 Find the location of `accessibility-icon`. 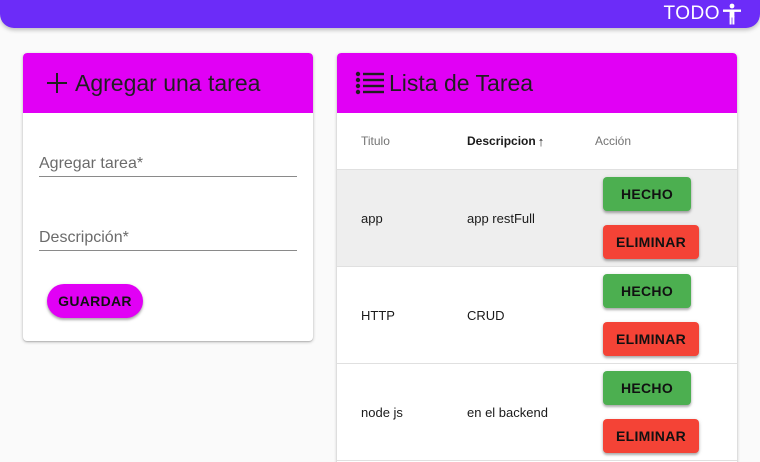

accessibility-icon is located at coordinates (732, 14).